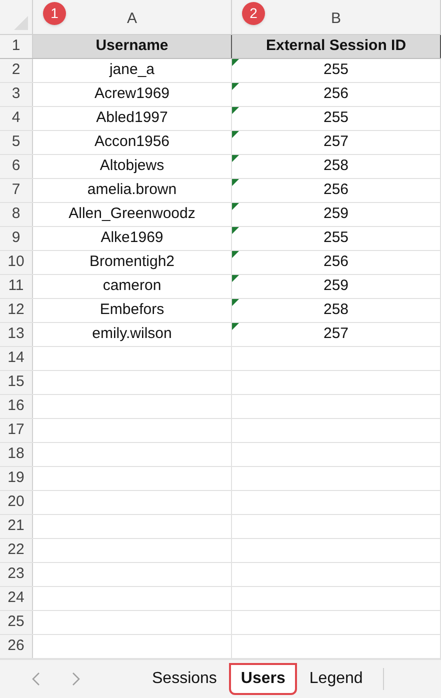 The height and width of the screenshot is (698, 441). Describe the element at coordinates (263, 679) in the screenshot. I see `sheet-tab: Users` at that location.